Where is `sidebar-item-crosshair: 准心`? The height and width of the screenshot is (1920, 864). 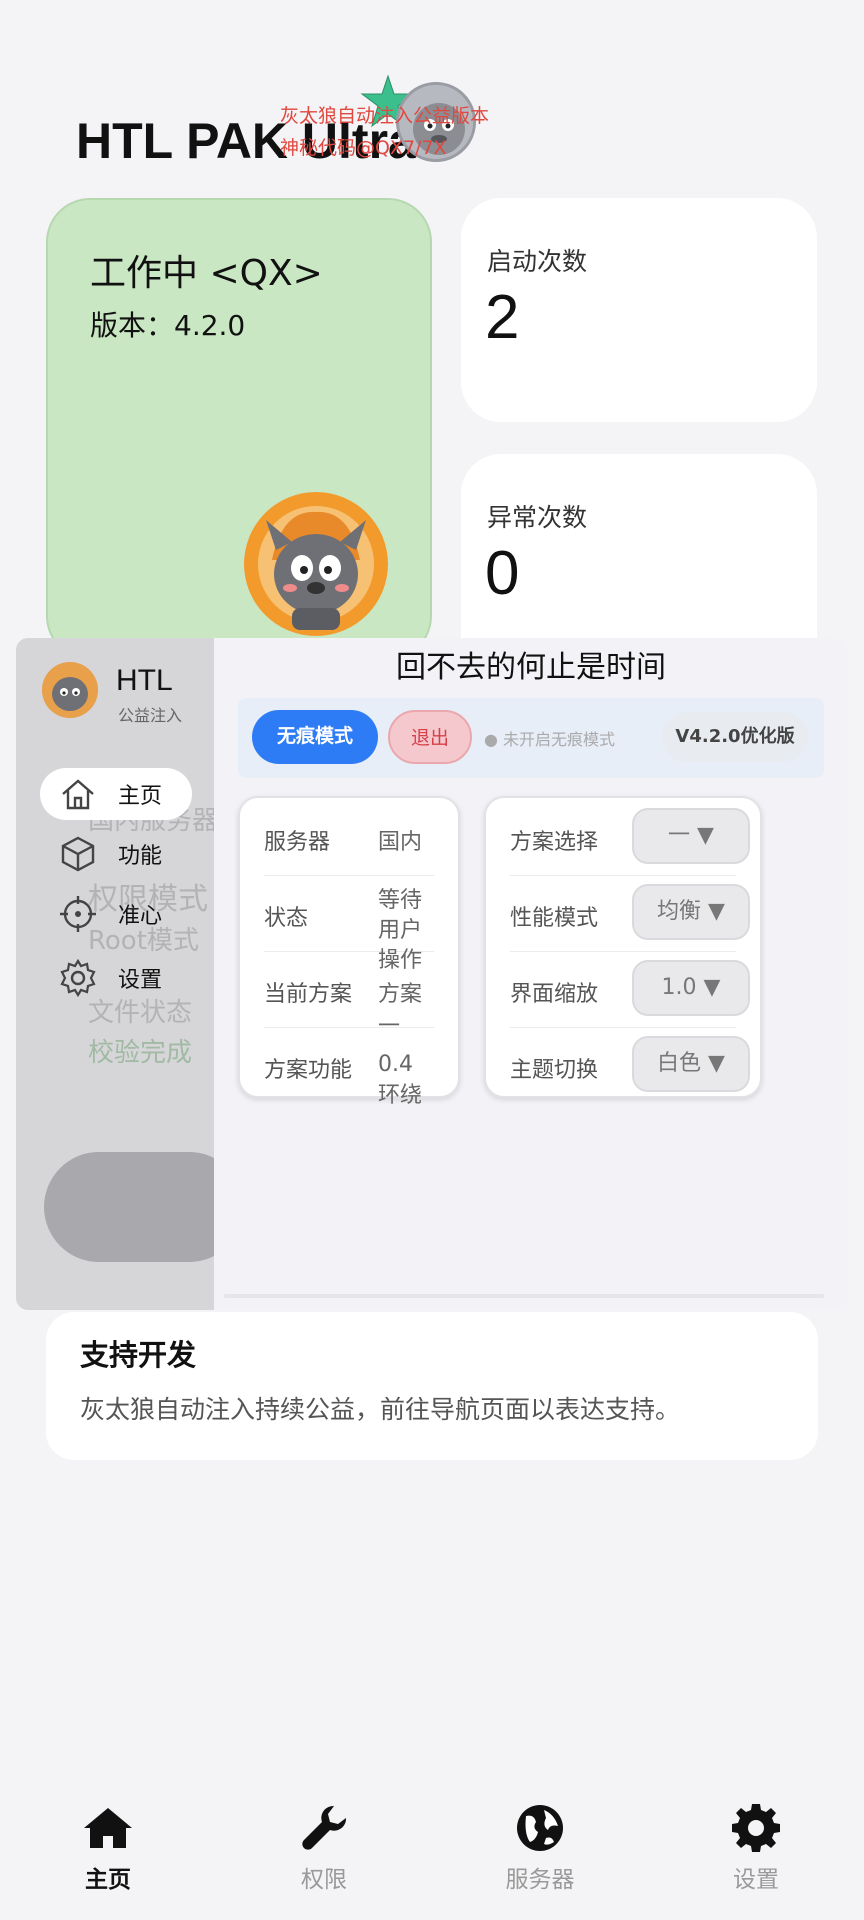 sidebar-item-crosshair: 准心 is located at coordinates (116, 914).